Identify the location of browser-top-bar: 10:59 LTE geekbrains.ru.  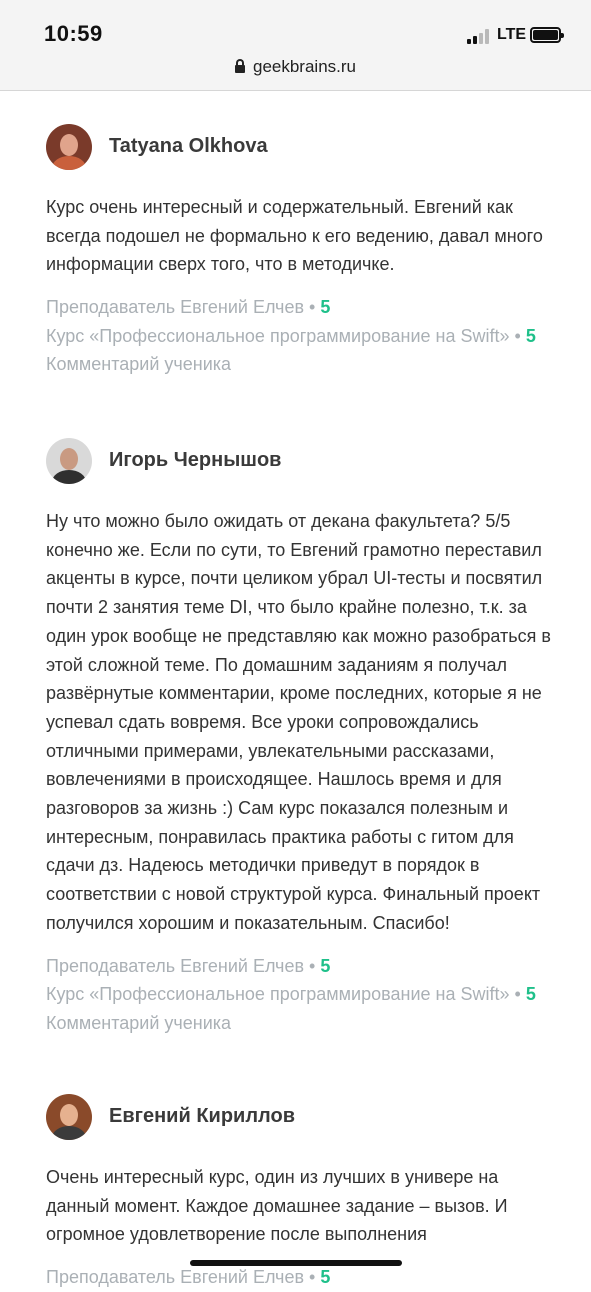
(295, 45).